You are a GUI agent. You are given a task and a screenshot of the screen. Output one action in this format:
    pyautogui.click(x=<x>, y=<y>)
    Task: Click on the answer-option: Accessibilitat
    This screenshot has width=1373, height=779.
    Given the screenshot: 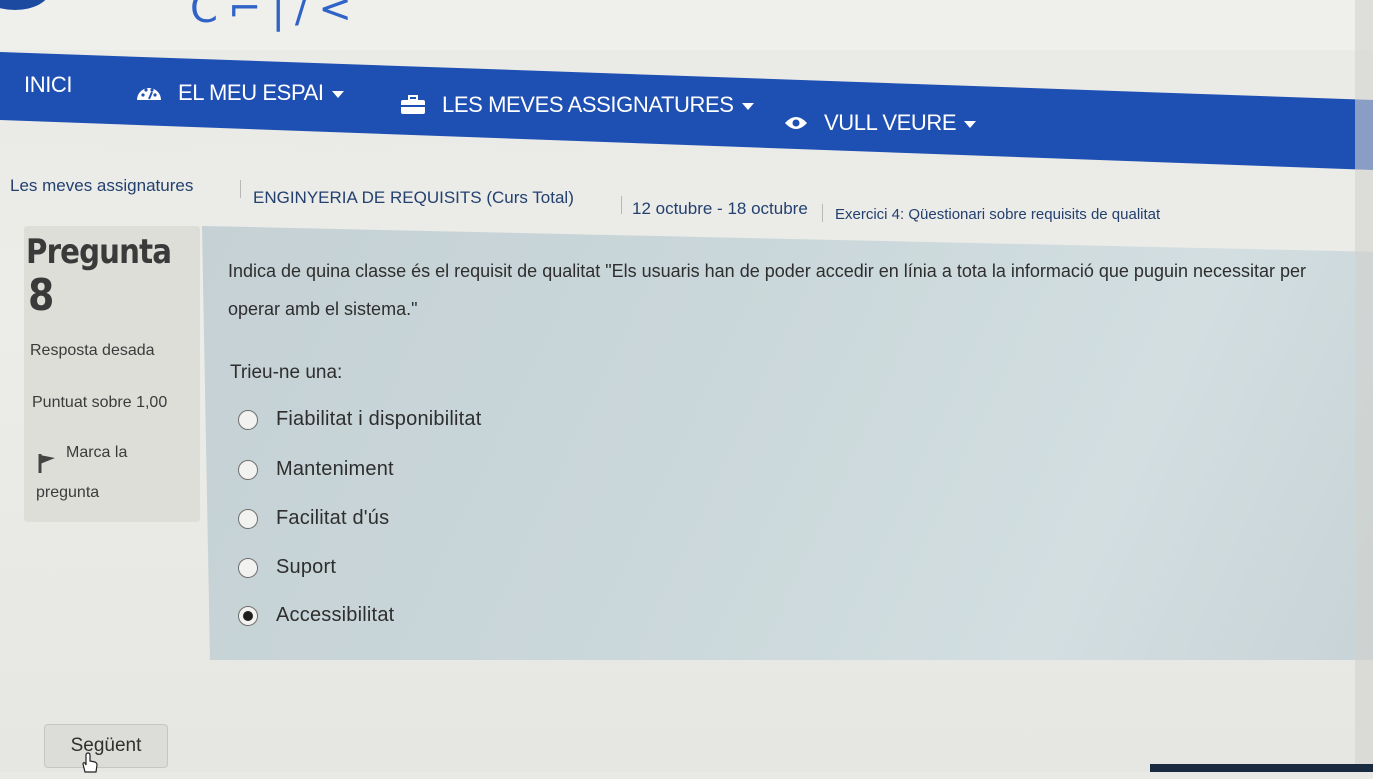 What is the action you would take?
    pyautogui.click(x=316, y=615)
    